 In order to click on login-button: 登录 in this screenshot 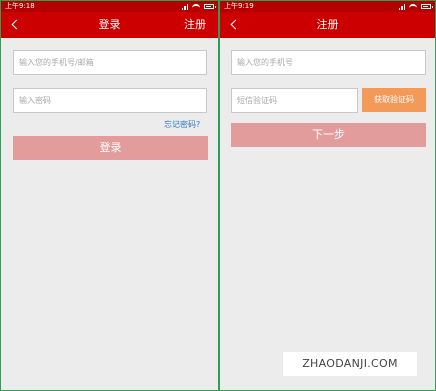, I will do `click(110, 148)`.